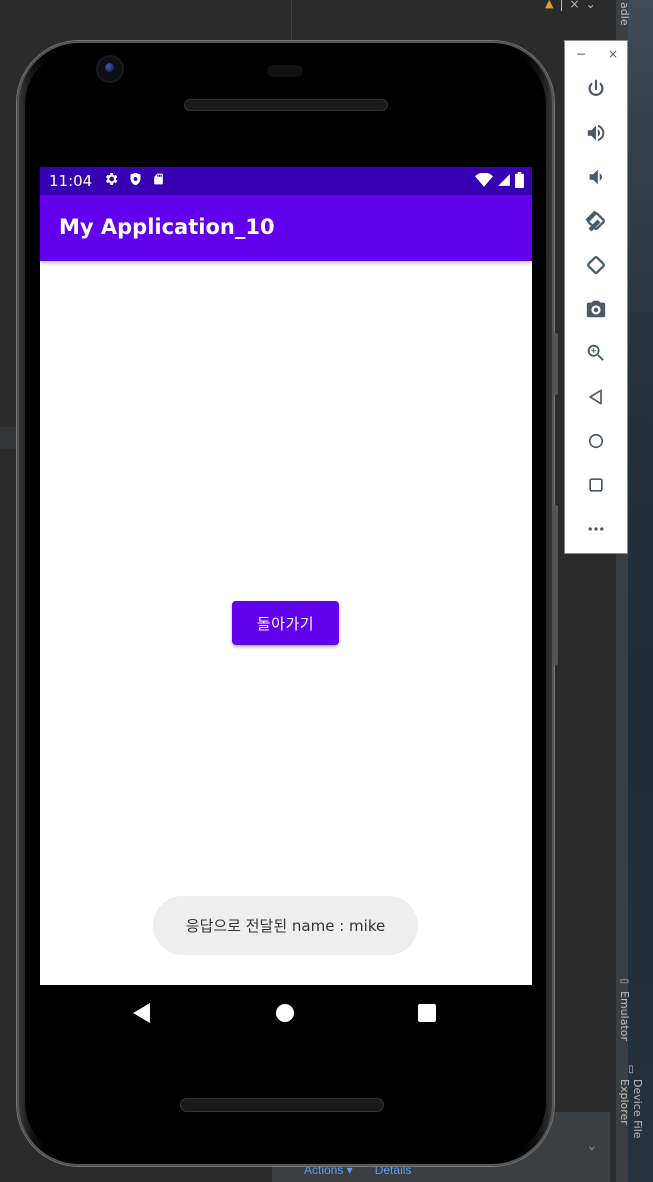  Describe the element at coordinates (631, 1109) in the screenshot. I see `tab-device-file-explorer-label: Device File Explorer` at that location.